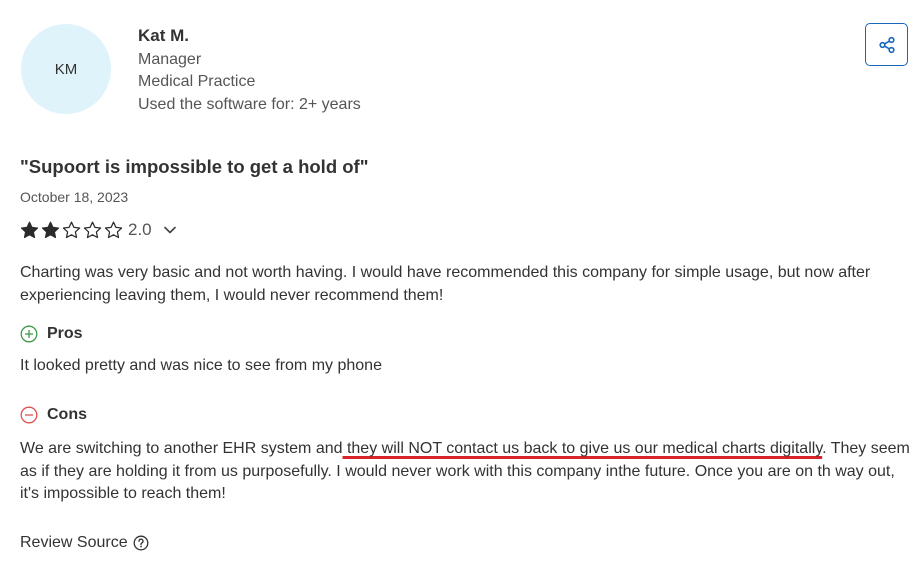 The width and height of the screenshot is (923, 578). Describe the element at coordinates (141, 543) in the screenshot. I see `question-circle-icon` at that location.